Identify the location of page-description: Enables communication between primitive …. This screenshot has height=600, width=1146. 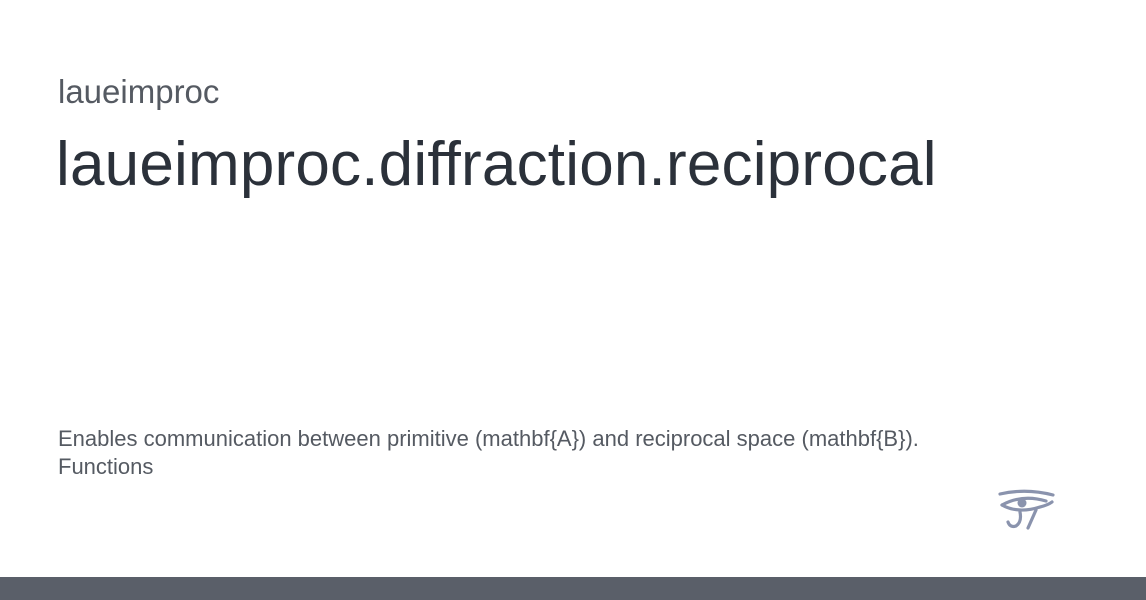
(558, 453).